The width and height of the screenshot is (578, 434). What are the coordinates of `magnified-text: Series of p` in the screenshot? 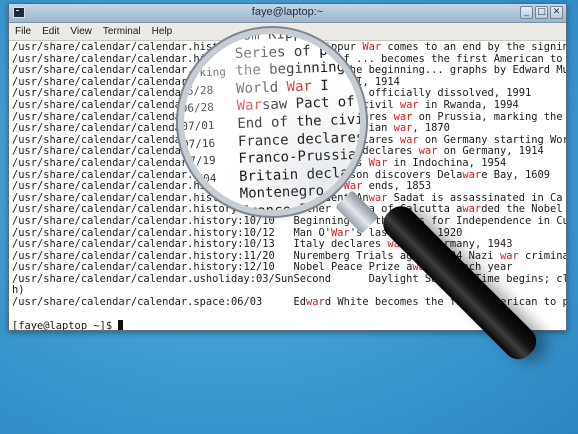 It's located at (281, 52).